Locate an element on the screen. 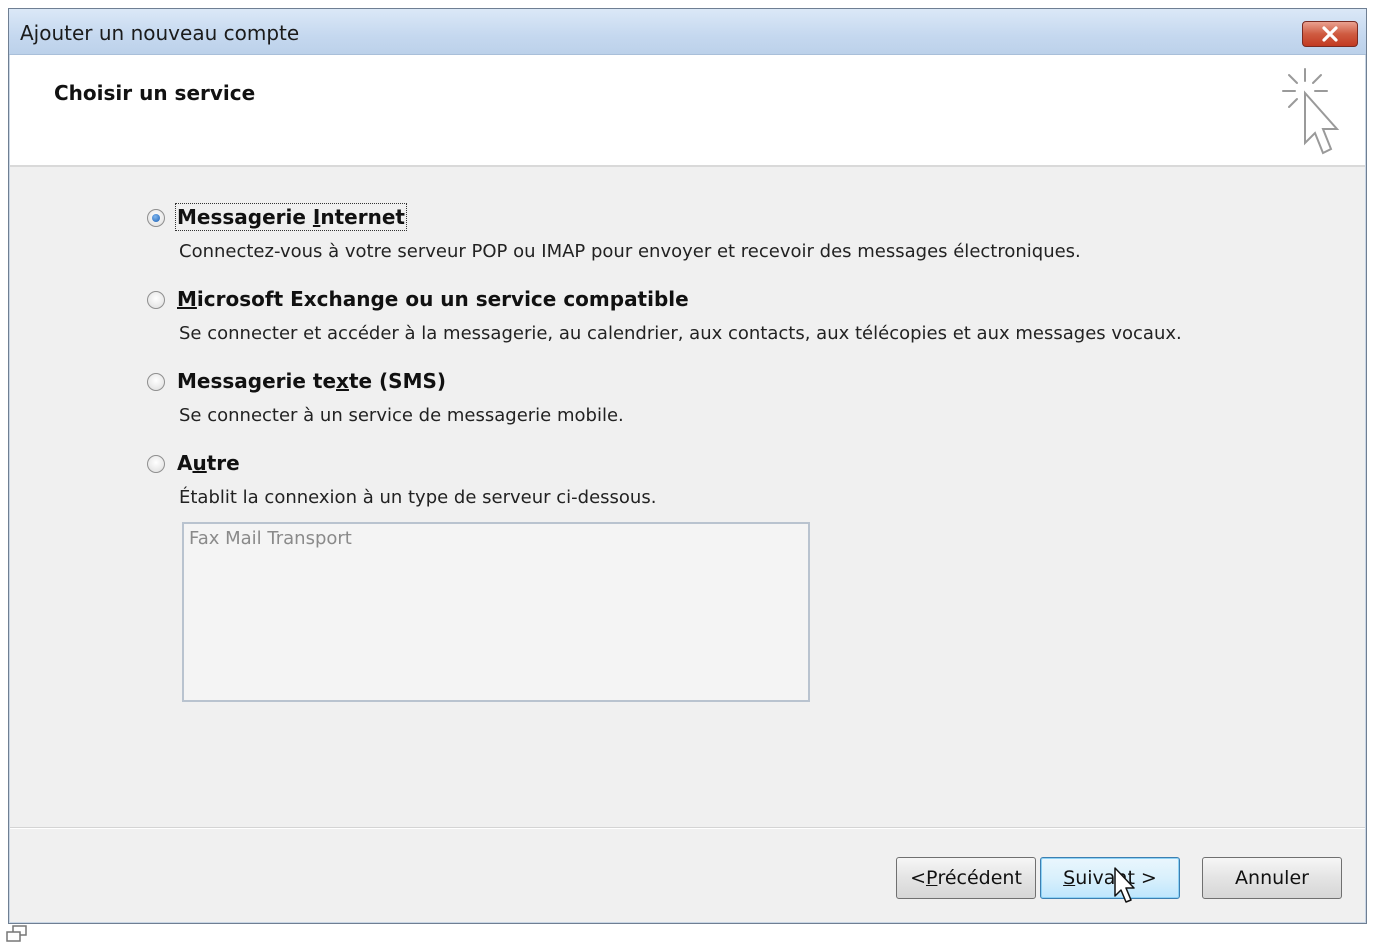 This screenshot has height=944, width=1375. cancel-button: Annuler is located at coordinates (1272, 878).